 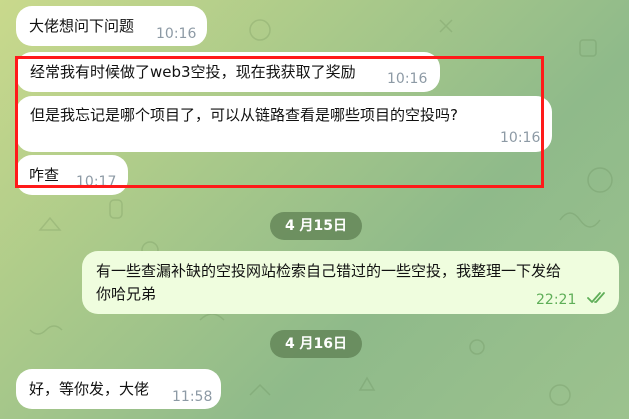 I want to click on message-bubble: 大佬想问下问题 10:16, so click(x=111, y=26).